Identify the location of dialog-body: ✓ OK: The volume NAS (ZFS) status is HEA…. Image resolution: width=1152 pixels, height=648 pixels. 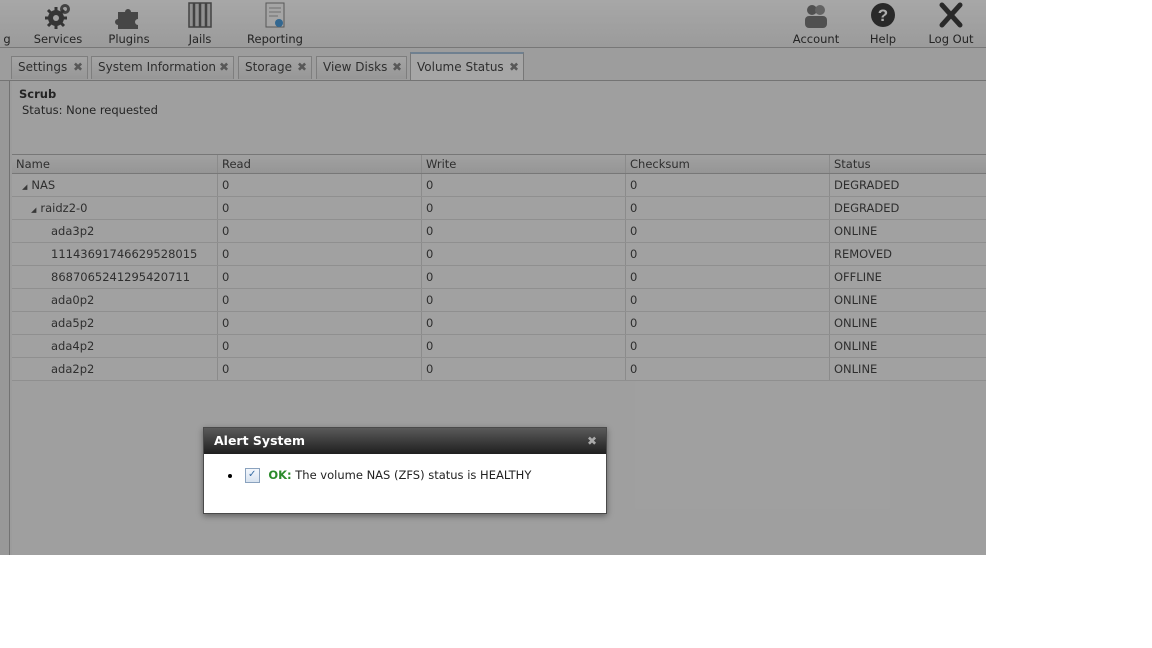
(405, 468).